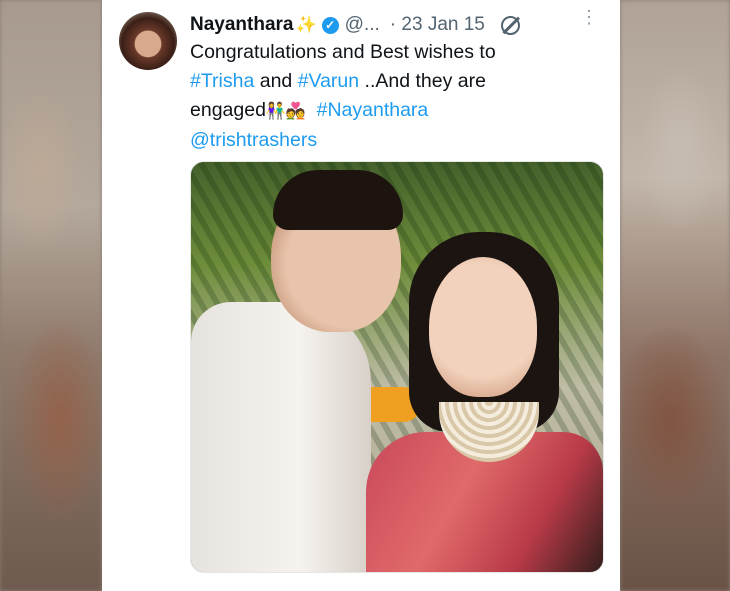 This screenshot has height=591, width=730. Describe the element at coordinates (589, 17) in the screenshot. I see `more-options-icon: ⋮` at that location.